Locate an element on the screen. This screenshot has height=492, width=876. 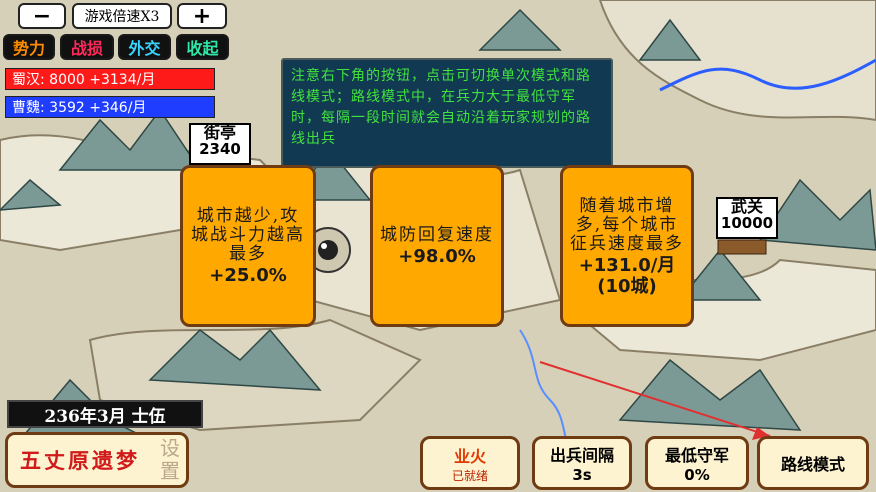
fire-skill-button: 业火 已就绪 is located at coordinates (470, 463).